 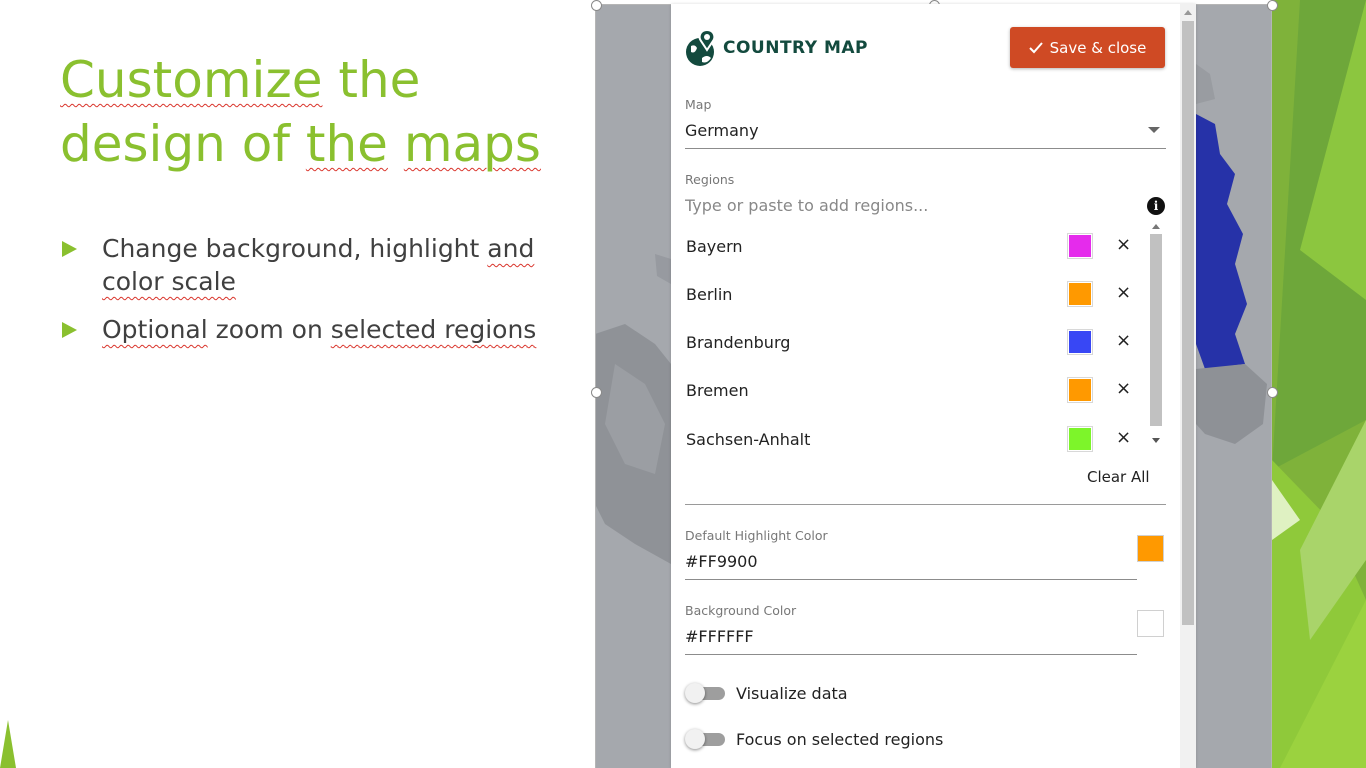 I want to click on map-pin-globe-icon, so click(x=701, y=47).